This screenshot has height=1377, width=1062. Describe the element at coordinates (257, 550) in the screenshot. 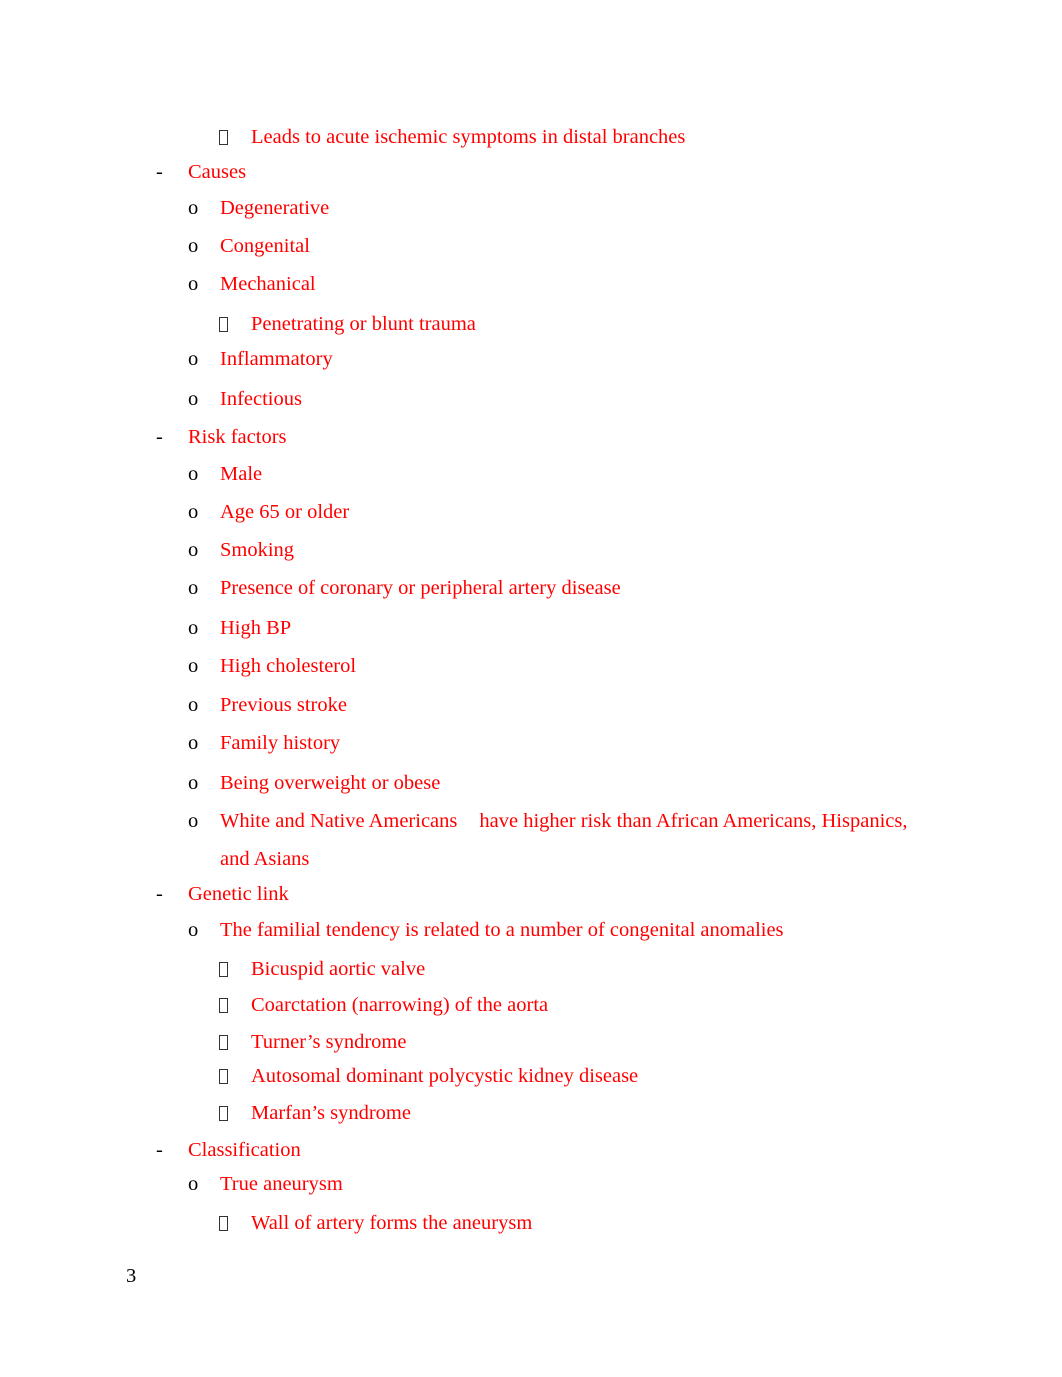

I see `list-item-text: Smoking` at that location.